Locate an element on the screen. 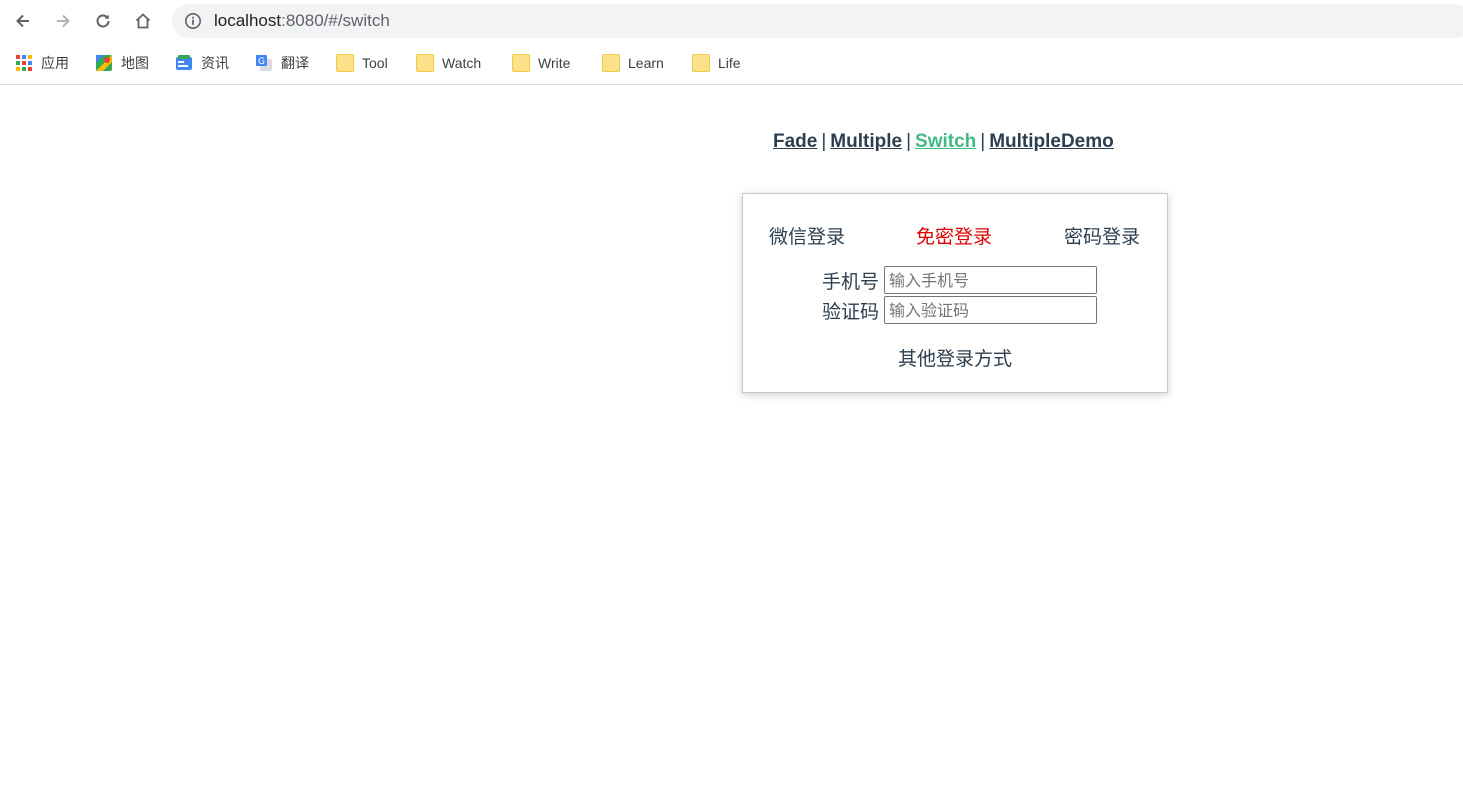  back-button is located at coordinates (23, 21).